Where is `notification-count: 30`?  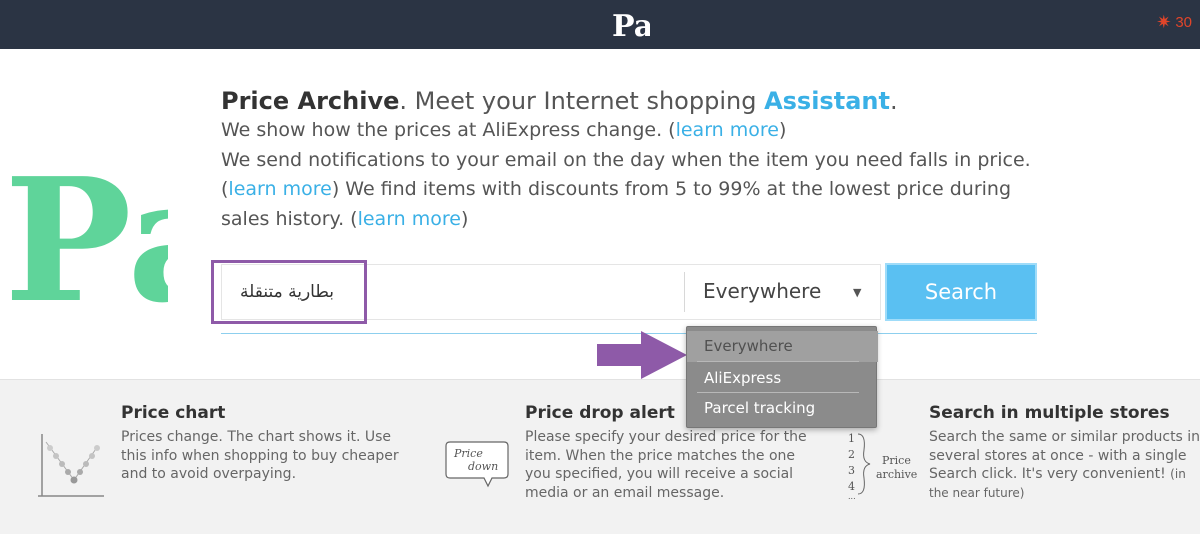
notification-count: 30 is located at coordinates (1183, 22).